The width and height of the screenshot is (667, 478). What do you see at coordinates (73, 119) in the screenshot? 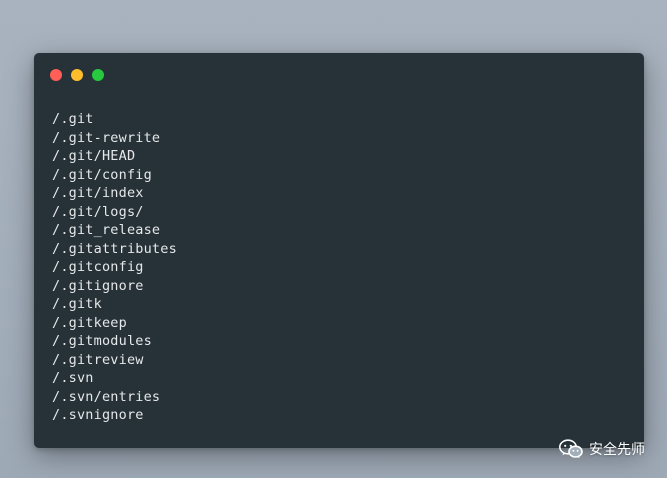
I see `code-line: /.git` at bounding box center [73, 119].